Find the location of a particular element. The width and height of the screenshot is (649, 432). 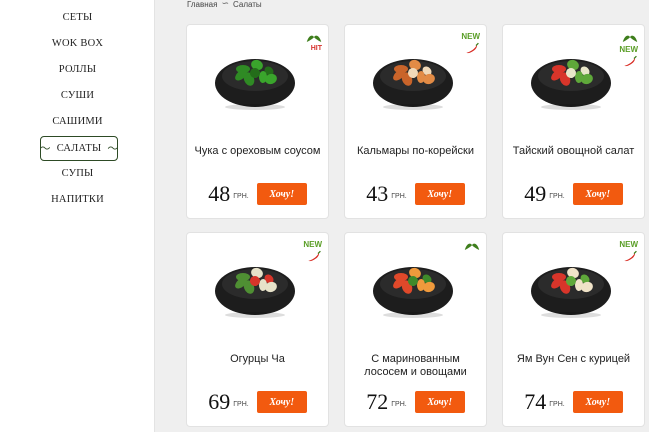

nav-item-soups: СУПЫ is located at coordinates (77, 173).